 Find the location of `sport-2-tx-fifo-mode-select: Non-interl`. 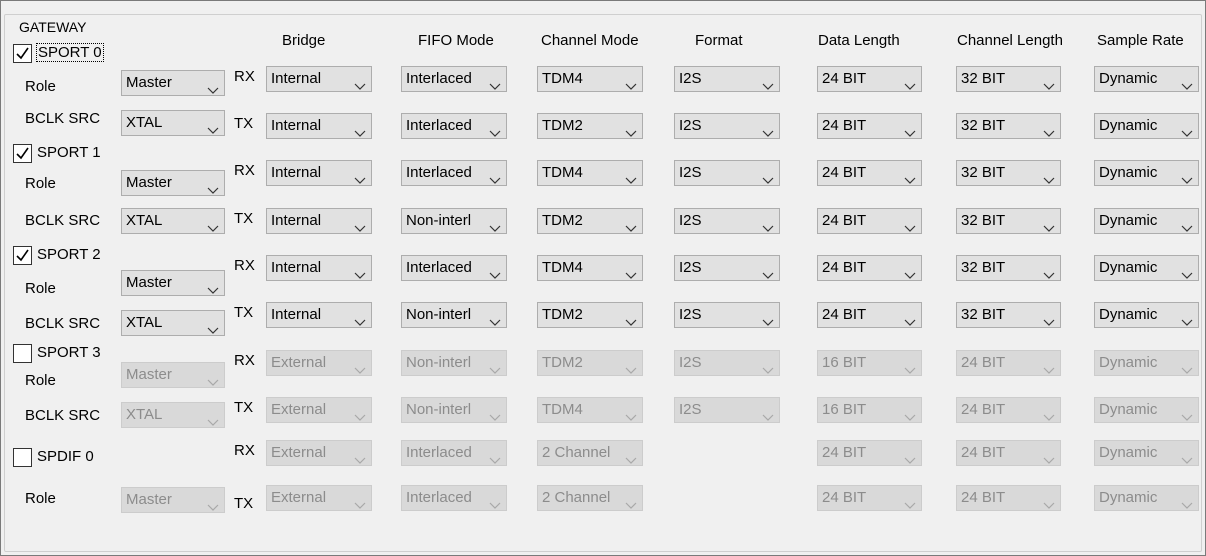

sport-2-tx-fifo-mode-select: Non-interl is located at coordinates (454, 315).